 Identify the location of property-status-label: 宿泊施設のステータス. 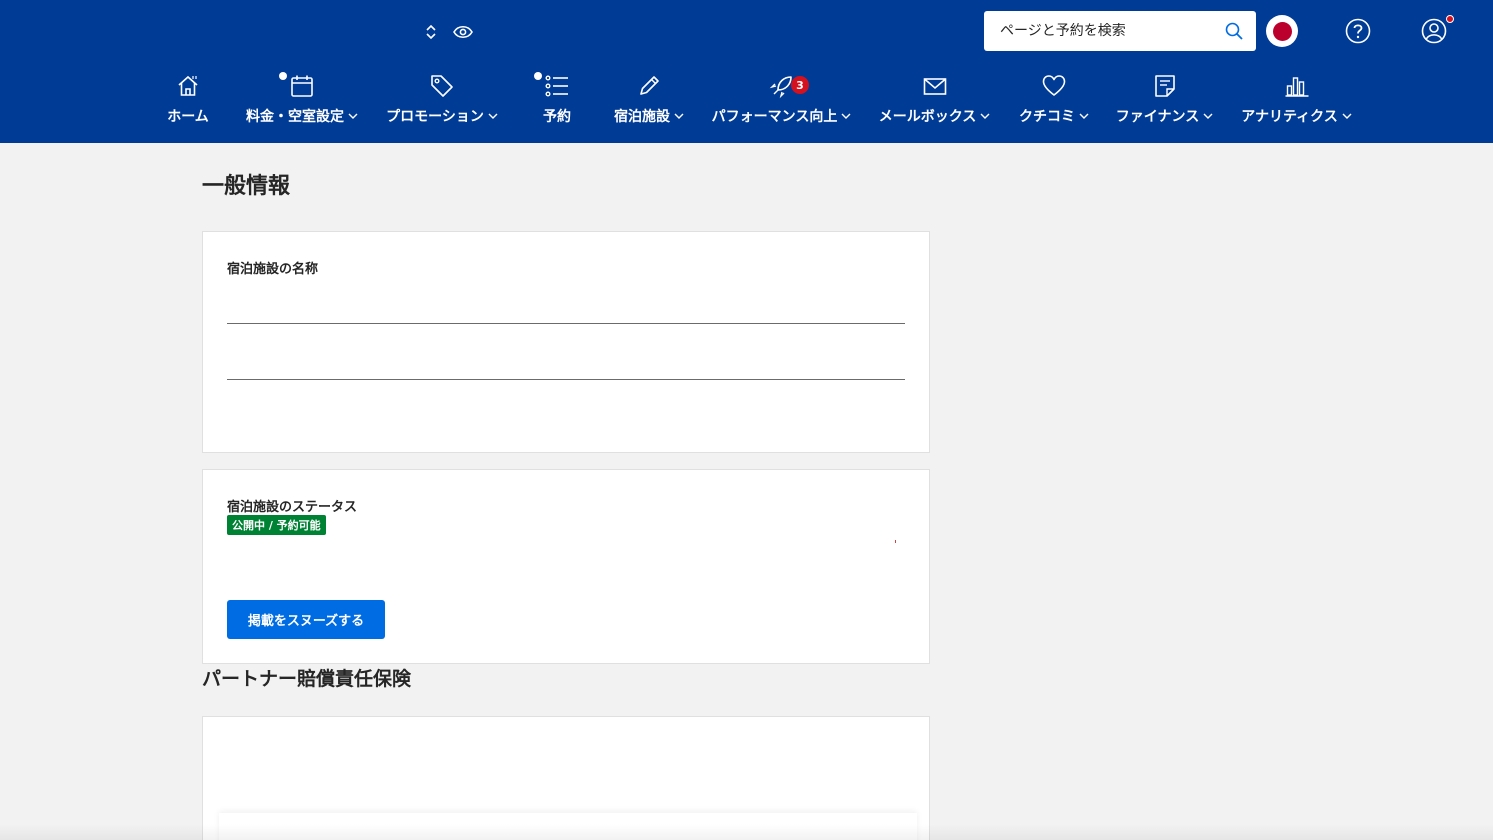
(292, 507).